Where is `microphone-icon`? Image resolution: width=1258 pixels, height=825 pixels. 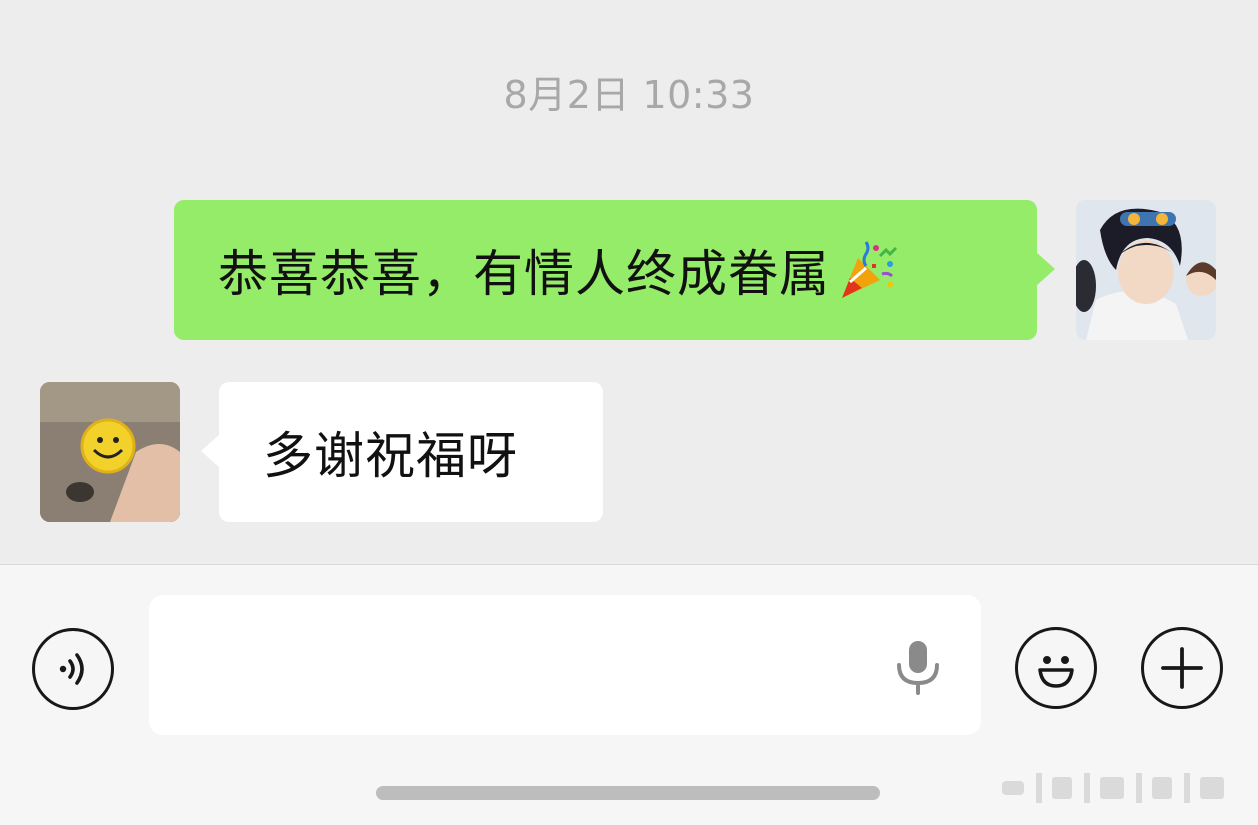 microphone-icon is located at coordinates (918, 667).